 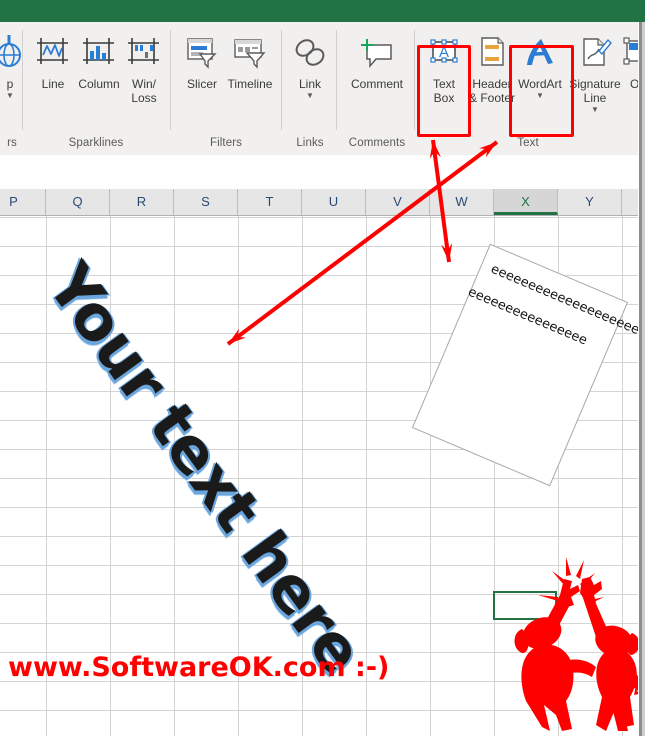 What do you see at coordinates (310, 52) in the screenshot?
I see `link-icon` at bounding box center [310, 52].